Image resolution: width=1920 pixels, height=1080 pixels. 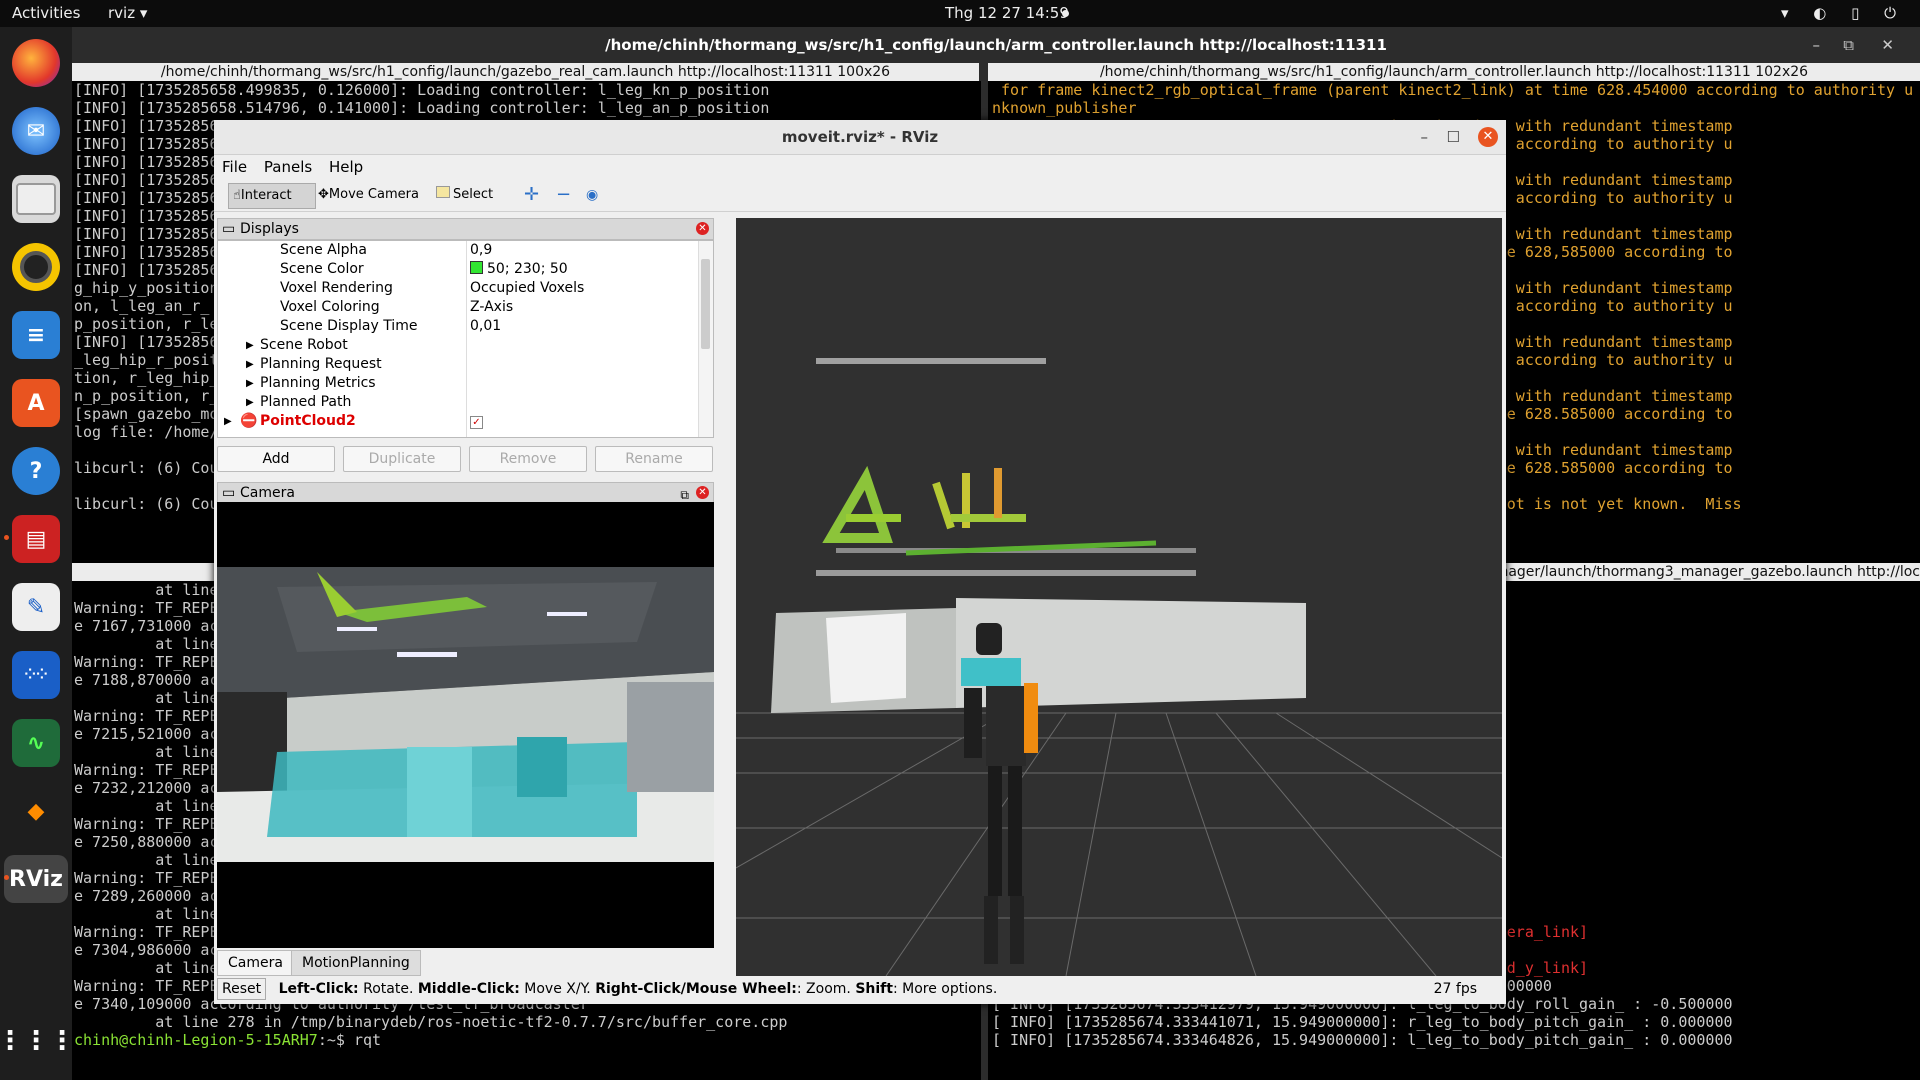 What do you see at coordinates (464, 195) in the screenshot?
I see `select-tool-button: Select` at bounding box center [464, 195].